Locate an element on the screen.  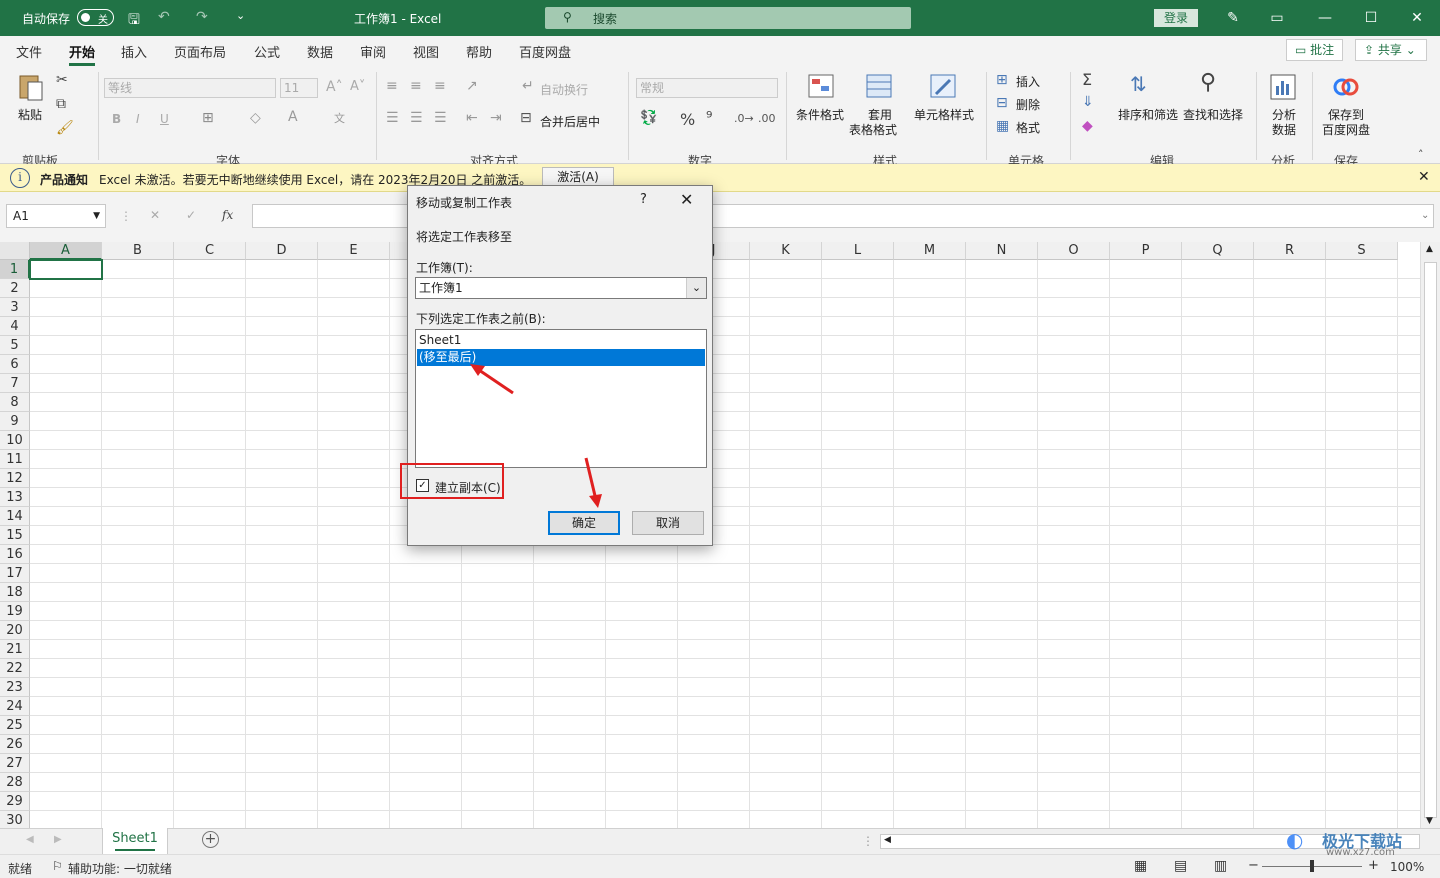
watermark-url: www.xz7.com is located at coordinates (1360, 852).